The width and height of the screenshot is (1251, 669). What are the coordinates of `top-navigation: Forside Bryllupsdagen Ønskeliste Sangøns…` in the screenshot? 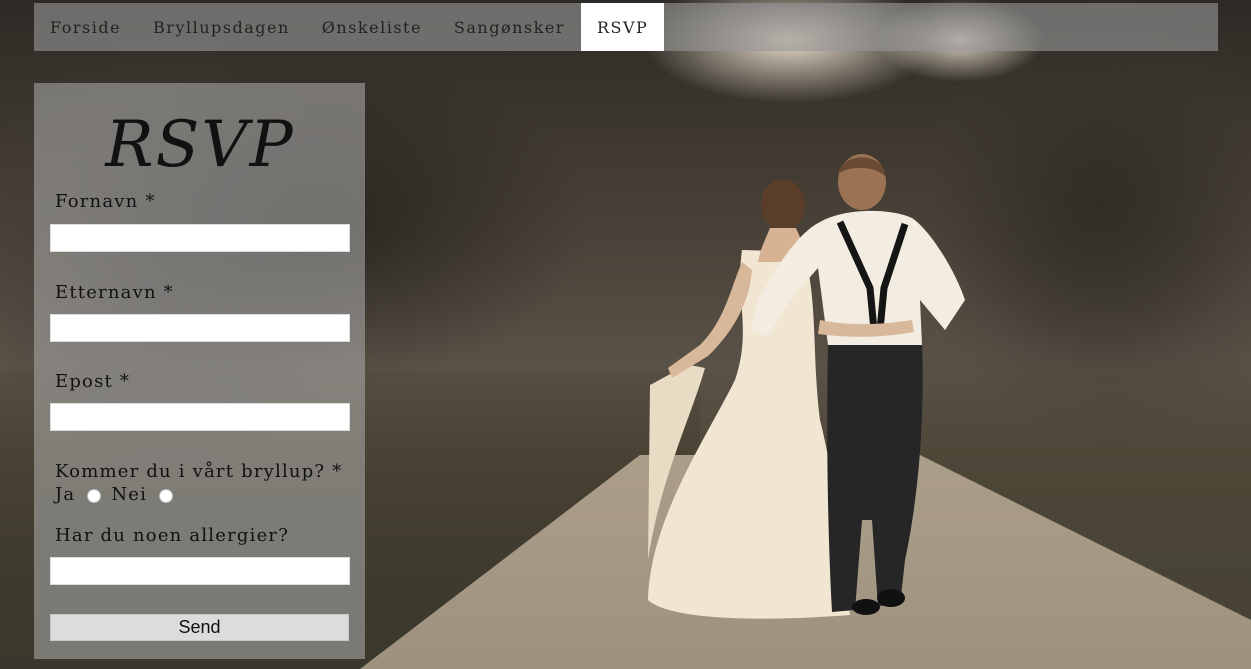 It's located at (626, 27).